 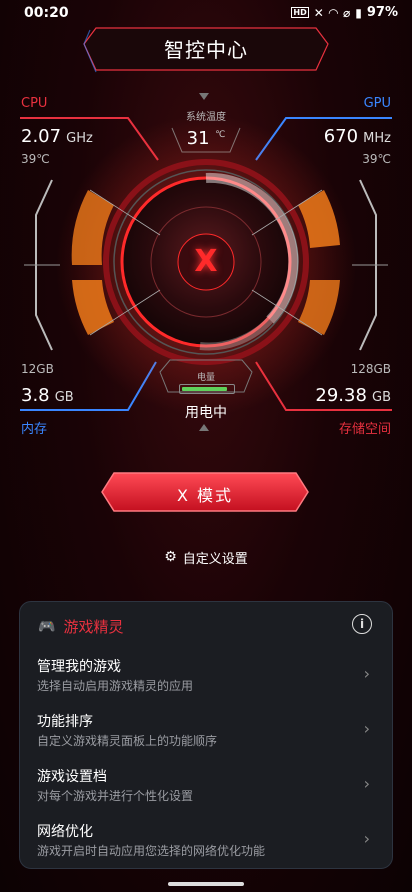 I want to click on system-temp: 31 ℃, so click(x=206, y=138).